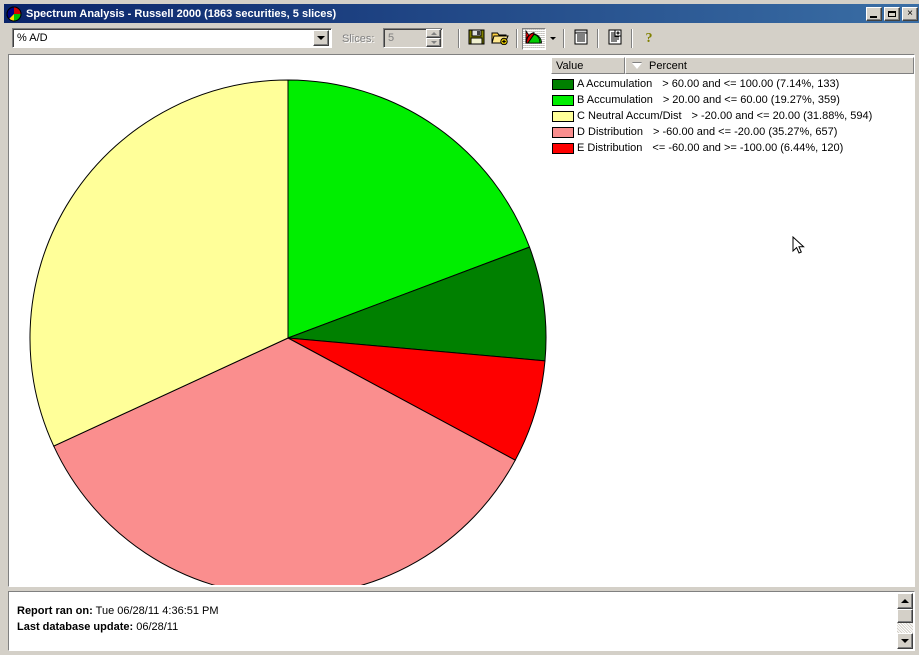 The image size is (919, 655). What do you see at coordinates (391, 38) in the screenshot?
I see `slices-value: 5` at bounding box center [391, 38].